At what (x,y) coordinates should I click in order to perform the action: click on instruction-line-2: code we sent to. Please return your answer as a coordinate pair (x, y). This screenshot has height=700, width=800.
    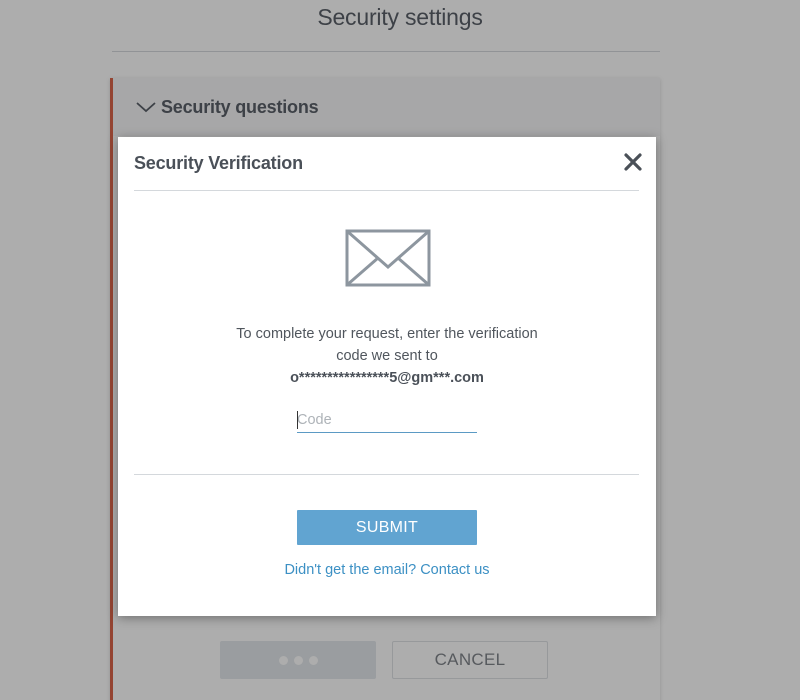
    Looking at the image, I should click on (387, 356).